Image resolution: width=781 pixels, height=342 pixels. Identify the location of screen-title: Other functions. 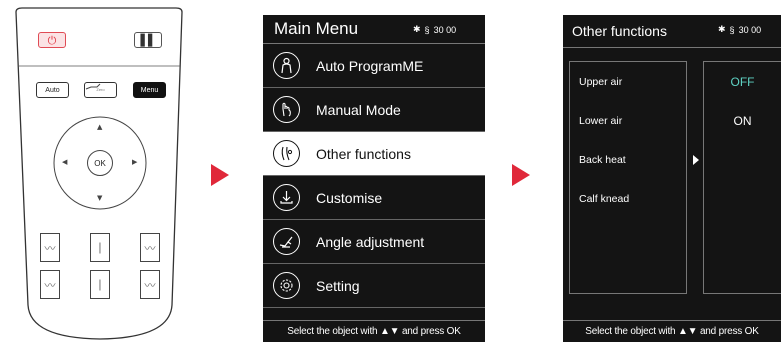
(619, 31).